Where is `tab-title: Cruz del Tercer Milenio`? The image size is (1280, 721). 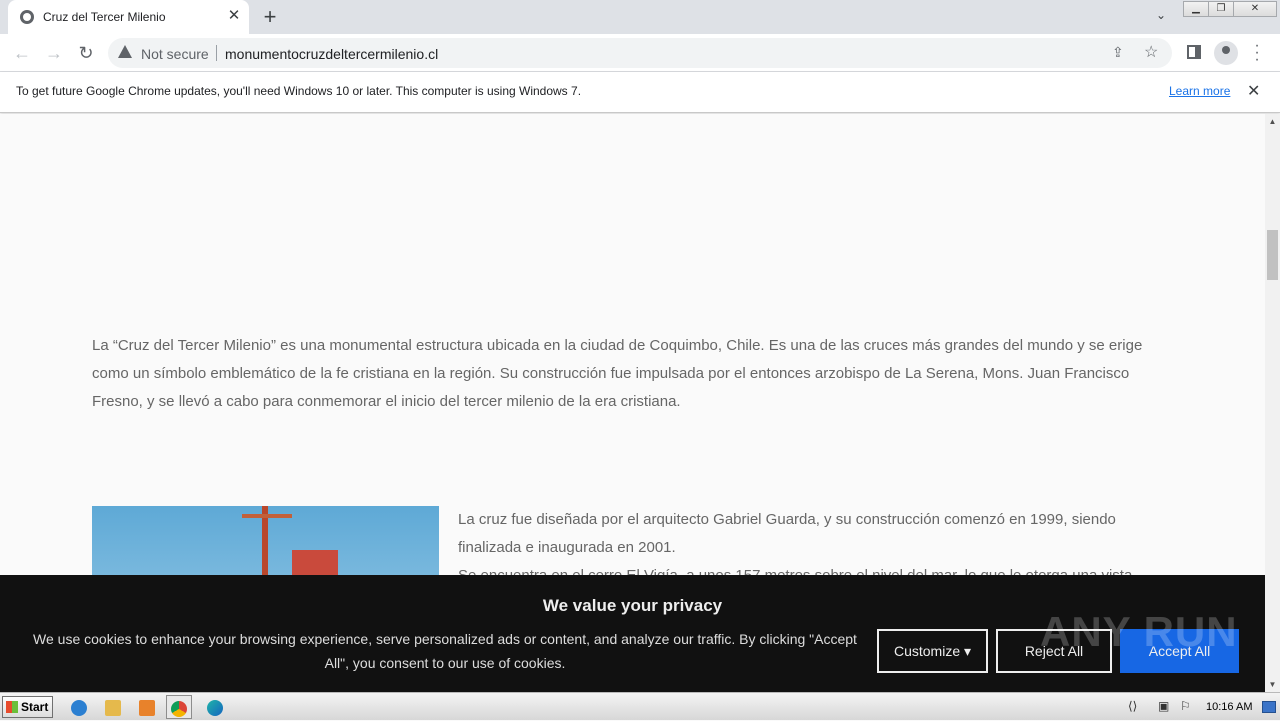
tab-title: Cruz del Tercer Milenio is located at coordinates (104, 17).